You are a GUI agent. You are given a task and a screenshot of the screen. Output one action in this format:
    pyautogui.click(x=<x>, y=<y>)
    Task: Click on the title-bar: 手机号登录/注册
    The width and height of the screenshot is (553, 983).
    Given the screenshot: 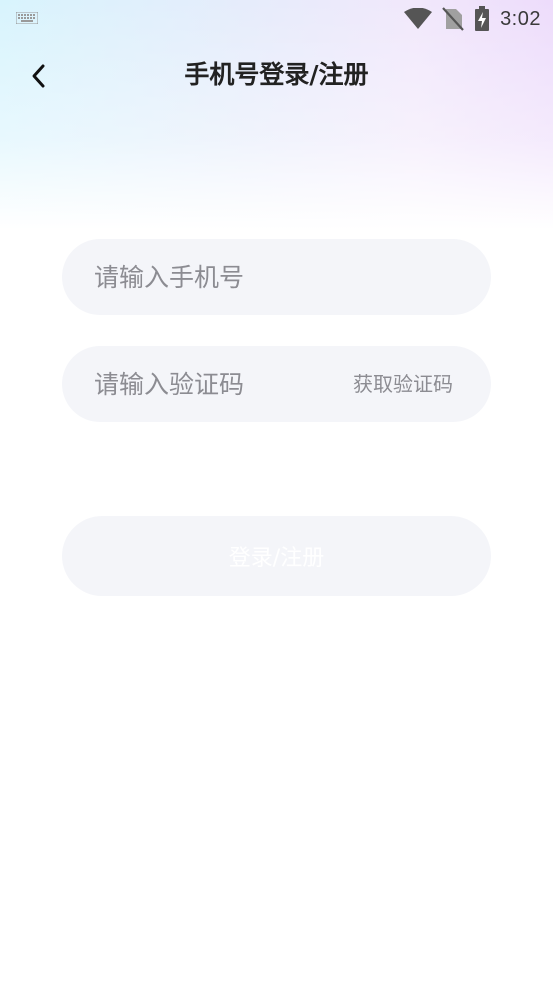 What is the action you would take?
    pyautogui.click(x=276, y=75)
    